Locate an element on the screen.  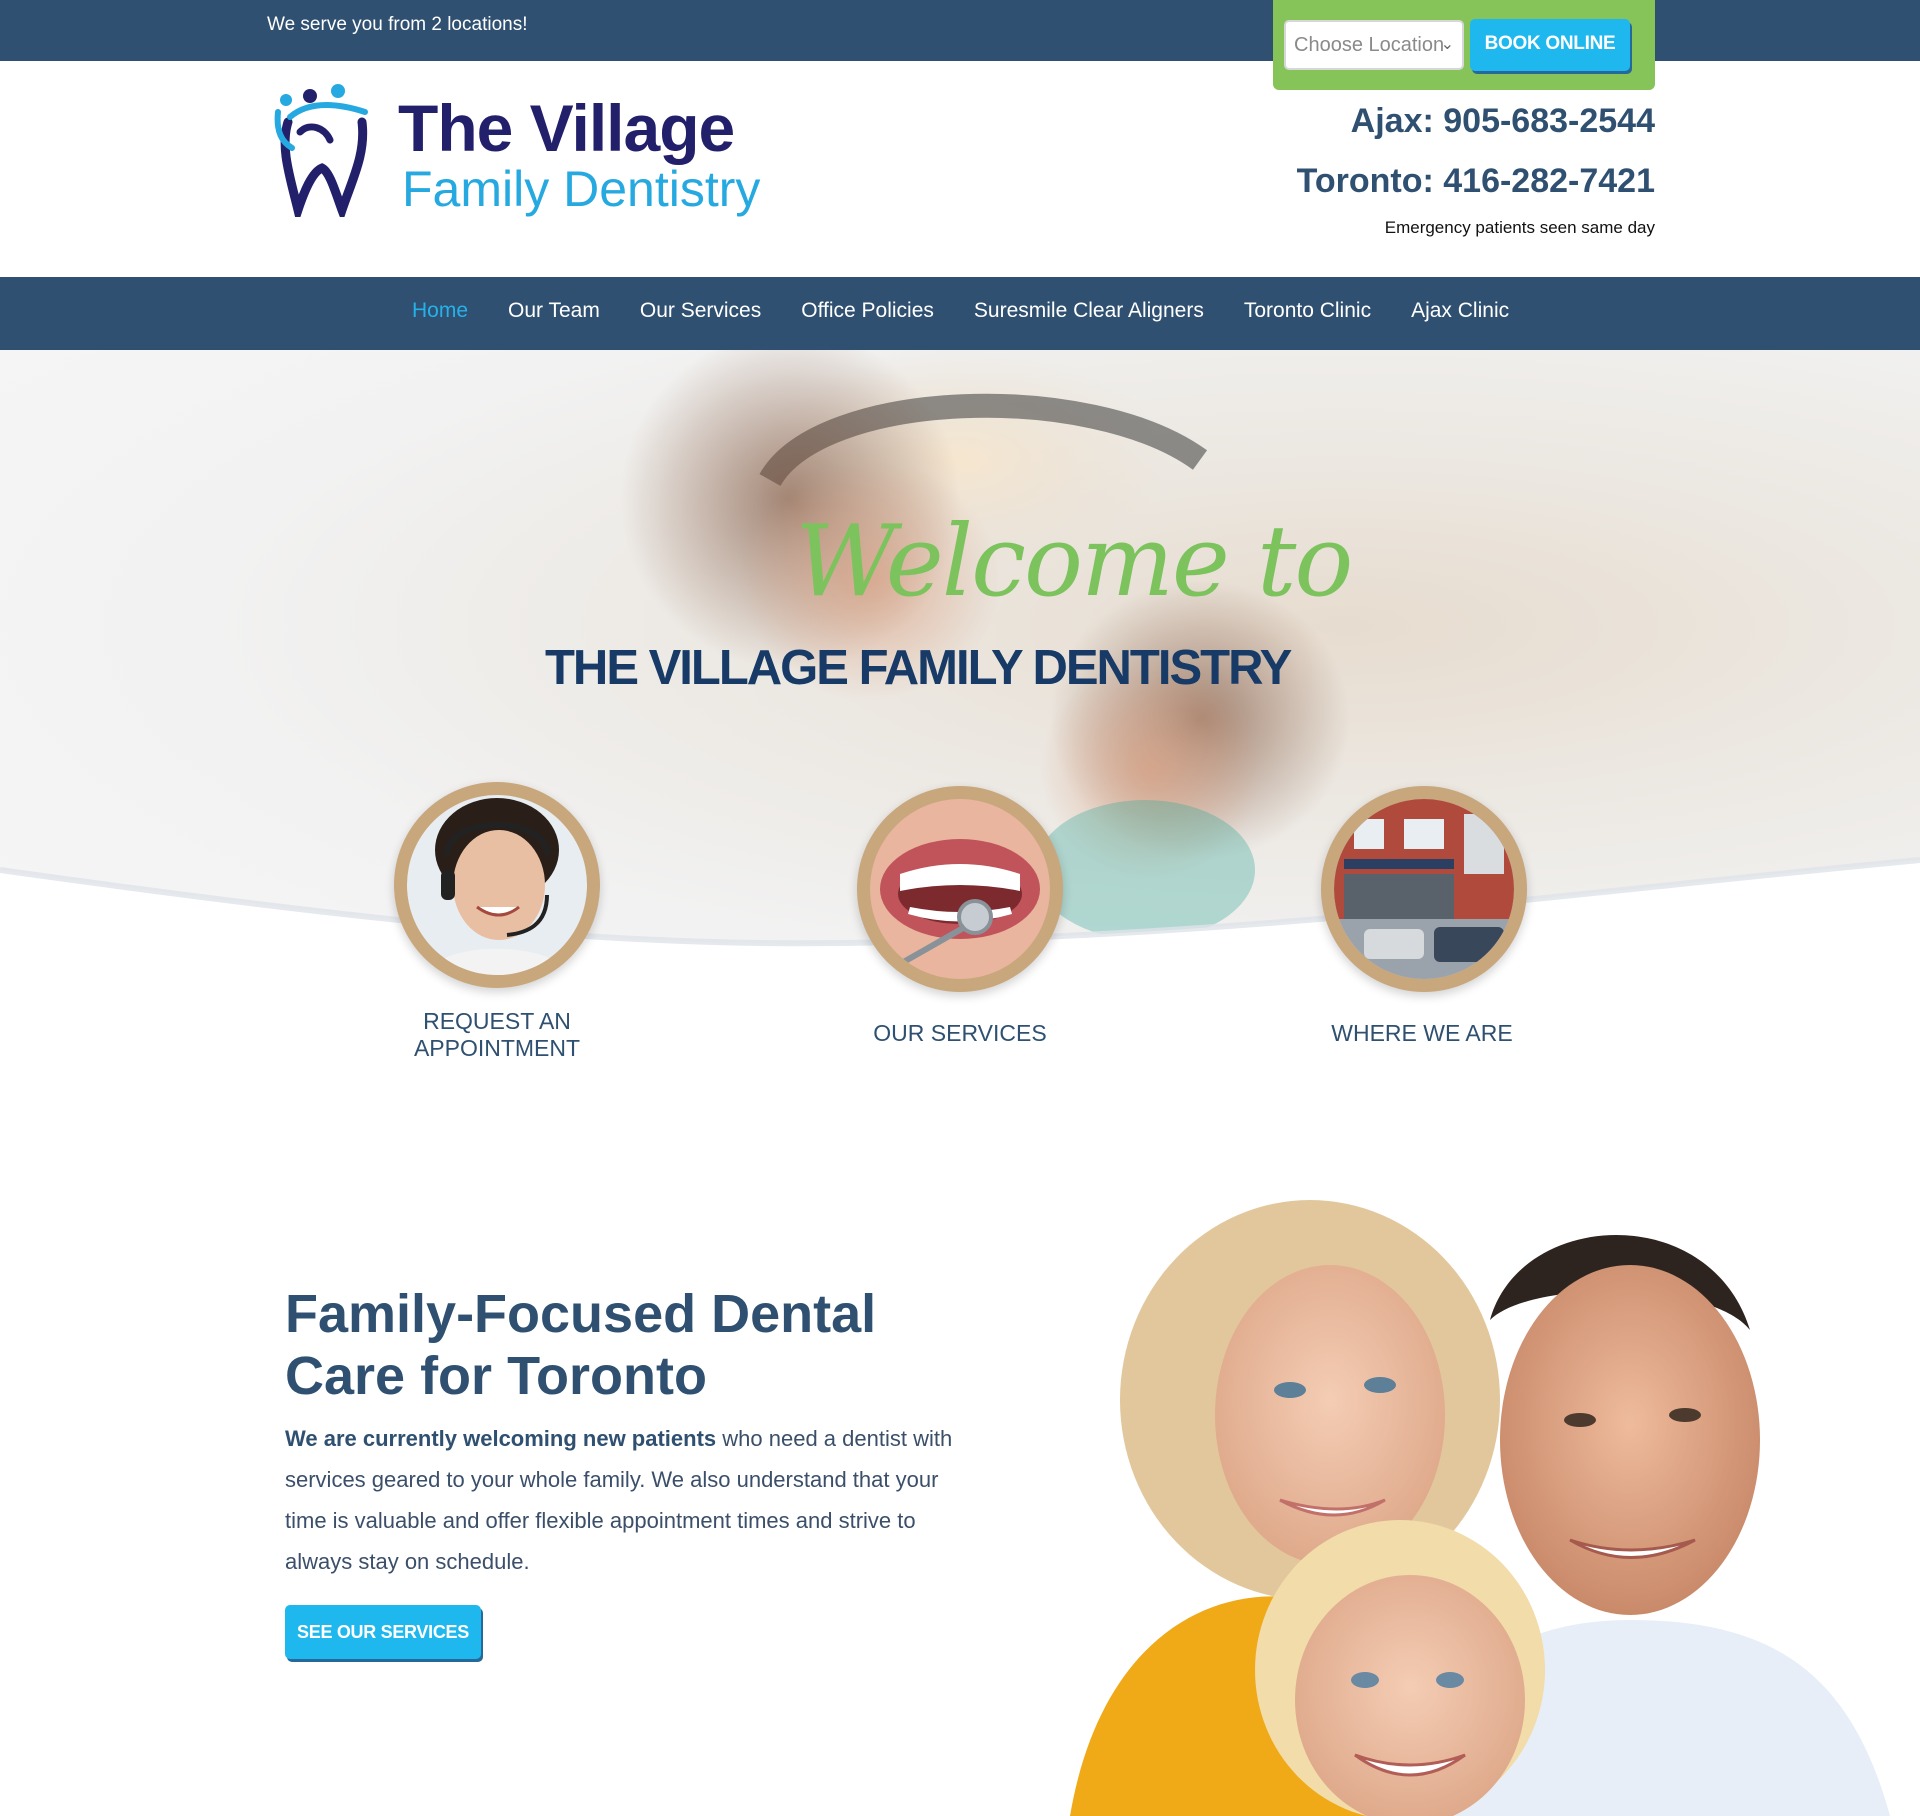
nav-office-policies: Office Policies is located at coordinates (867, 311).